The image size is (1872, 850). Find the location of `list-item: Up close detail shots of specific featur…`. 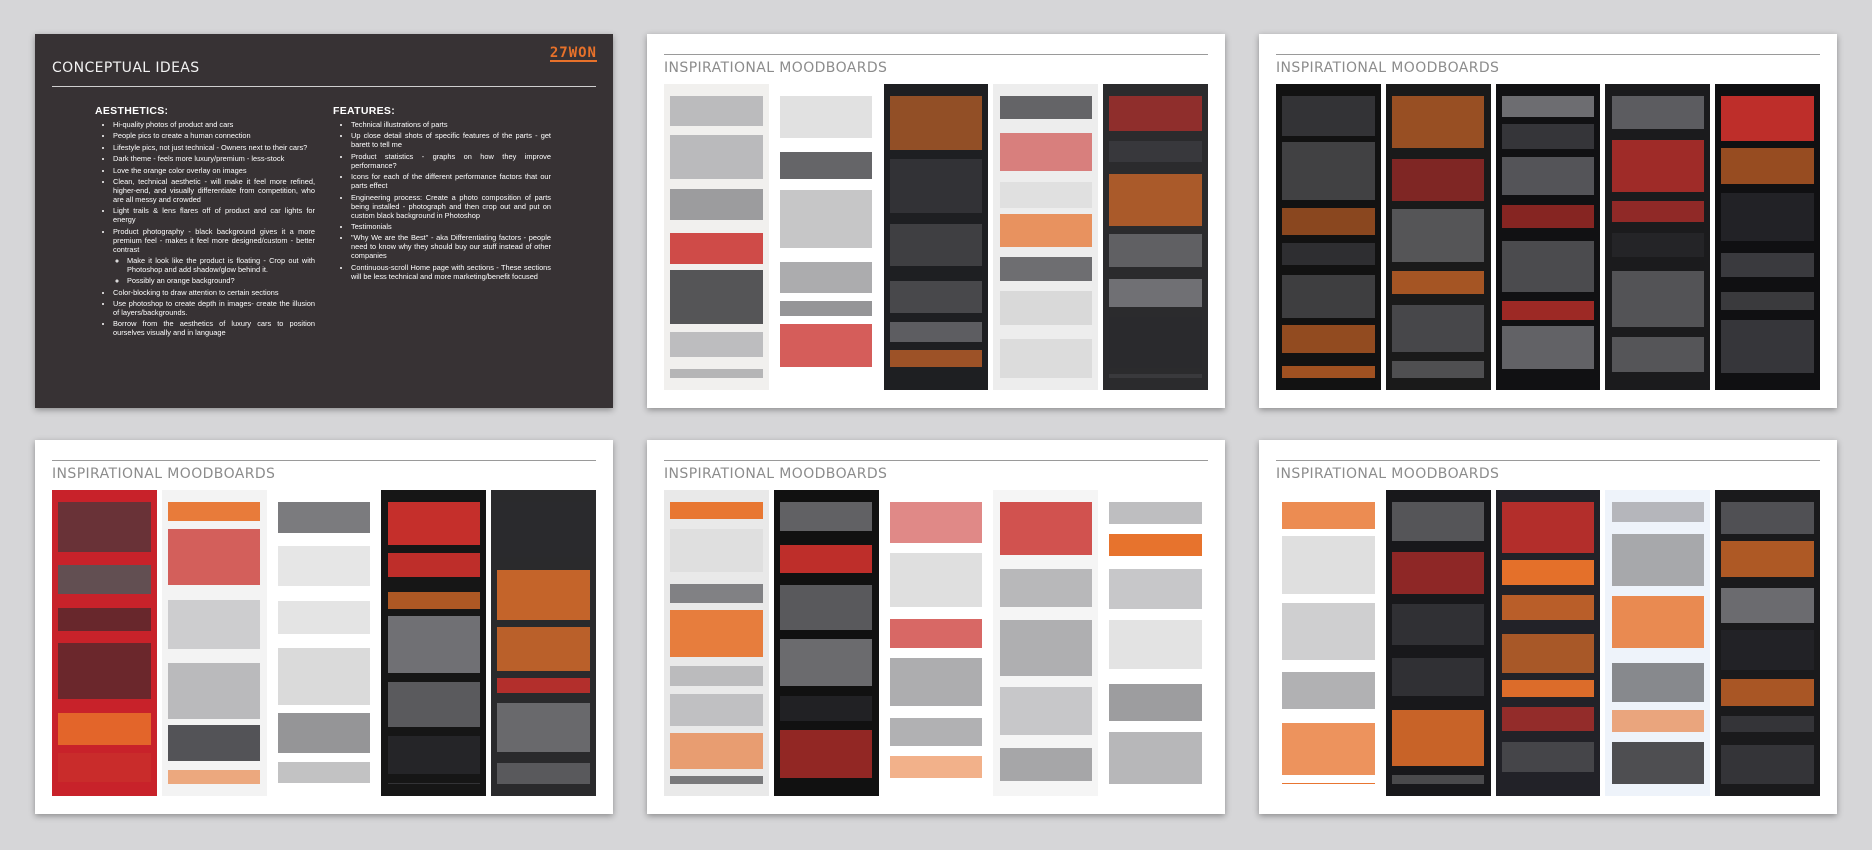

list-item: Up close detail shots of specific featur… is located at coordinates (451, 140).